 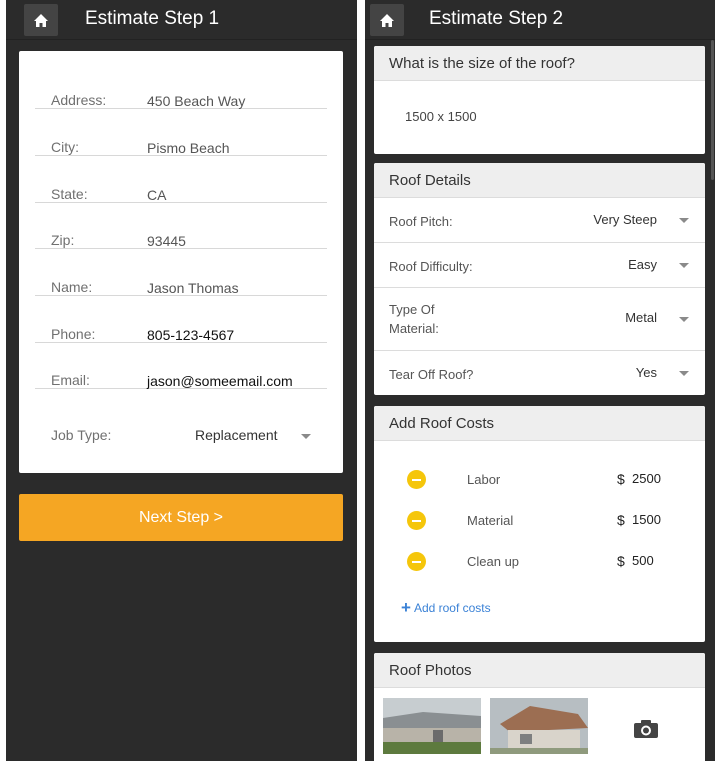 I want to click on zip-field: 93445, so click(x=166, y=241).